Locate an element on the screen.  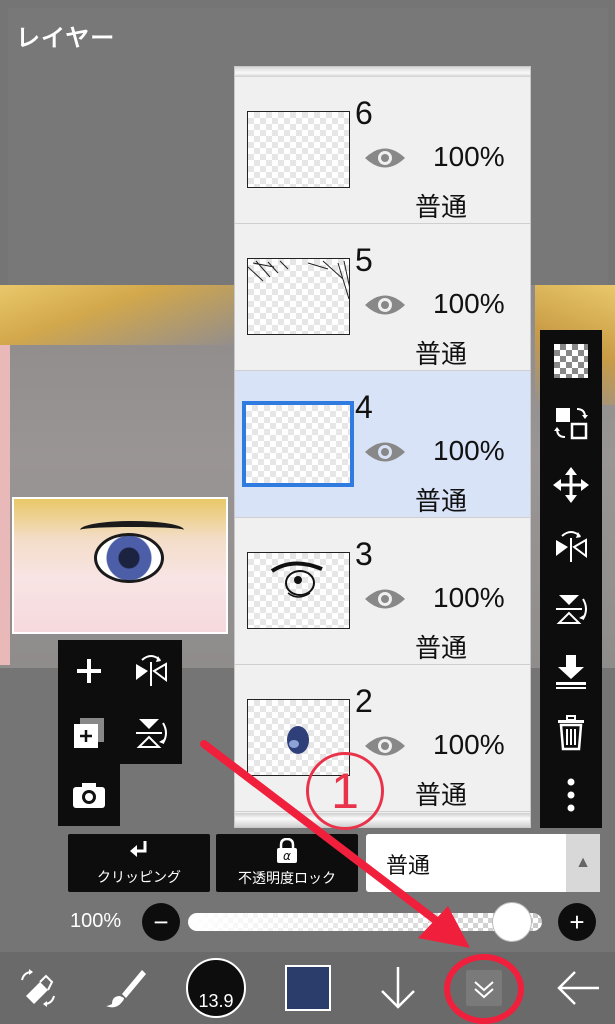
transform-tool-button is located at coordinates (38, 988).